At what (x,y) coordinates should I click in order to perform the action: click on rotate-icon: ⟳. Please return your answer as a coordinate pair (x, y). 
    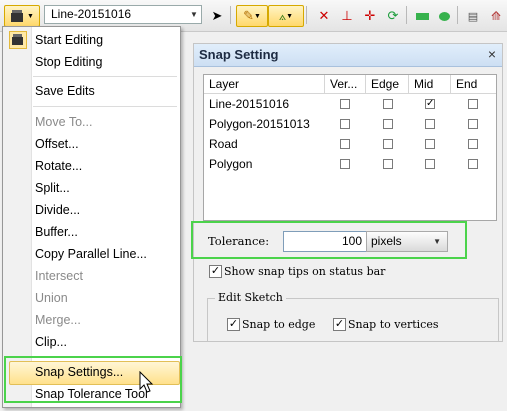
    Looking at the image, I should click on (393, 15).